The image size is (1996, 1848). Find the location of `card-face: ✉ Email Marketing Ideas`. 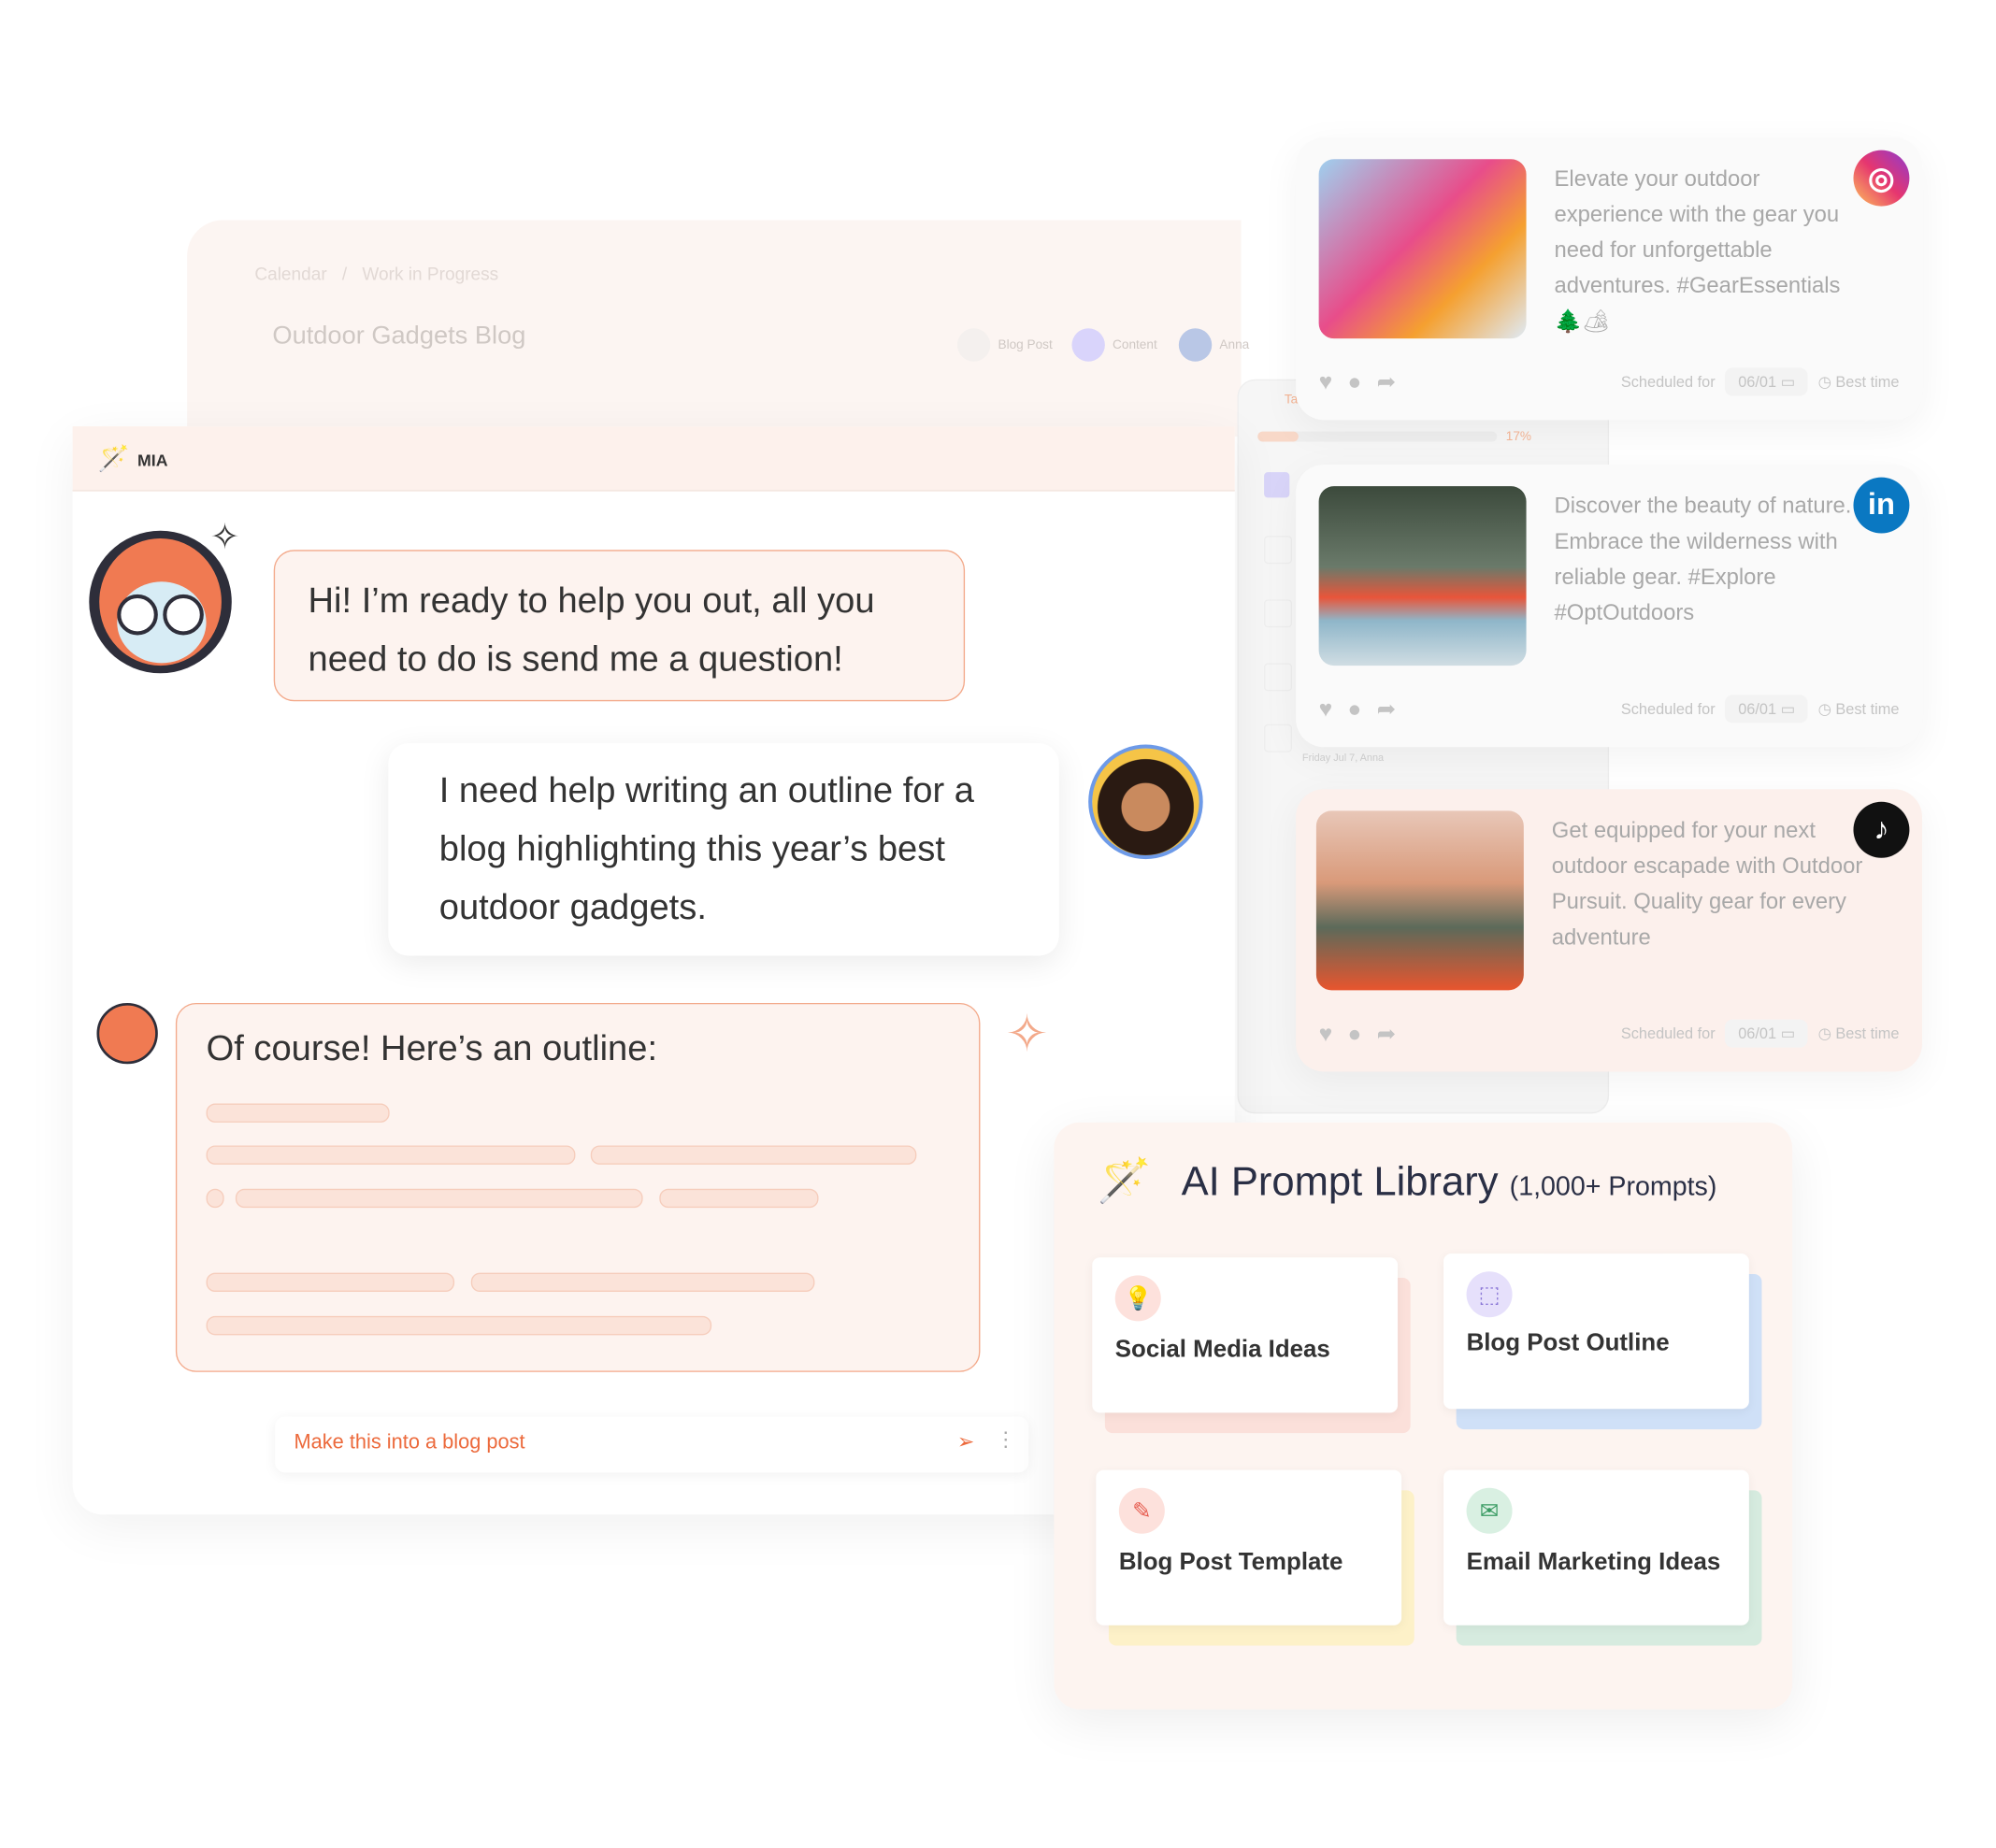

card-face: ✉ Email Marketing Ideas is located at coordinates (1596, 1547).